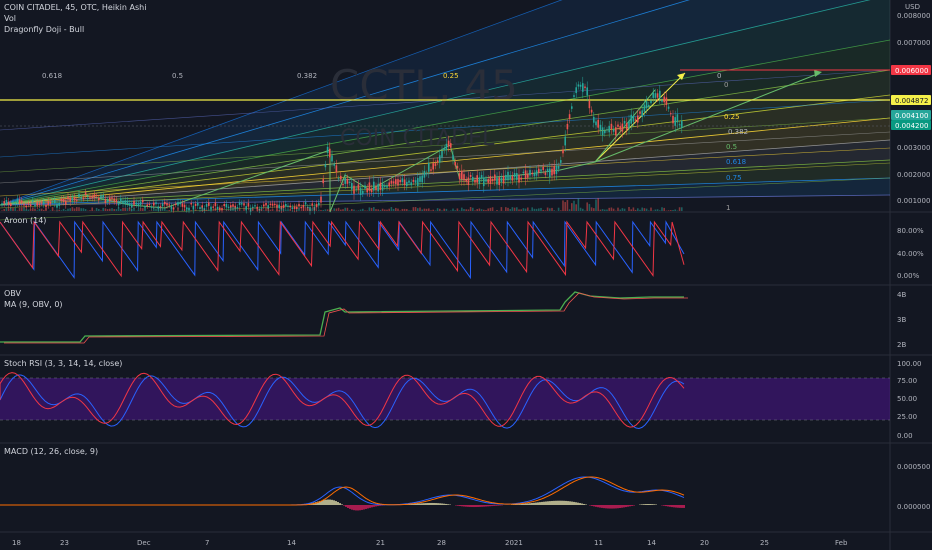  I want to click on vol-label: Vol, so click(10, 19).